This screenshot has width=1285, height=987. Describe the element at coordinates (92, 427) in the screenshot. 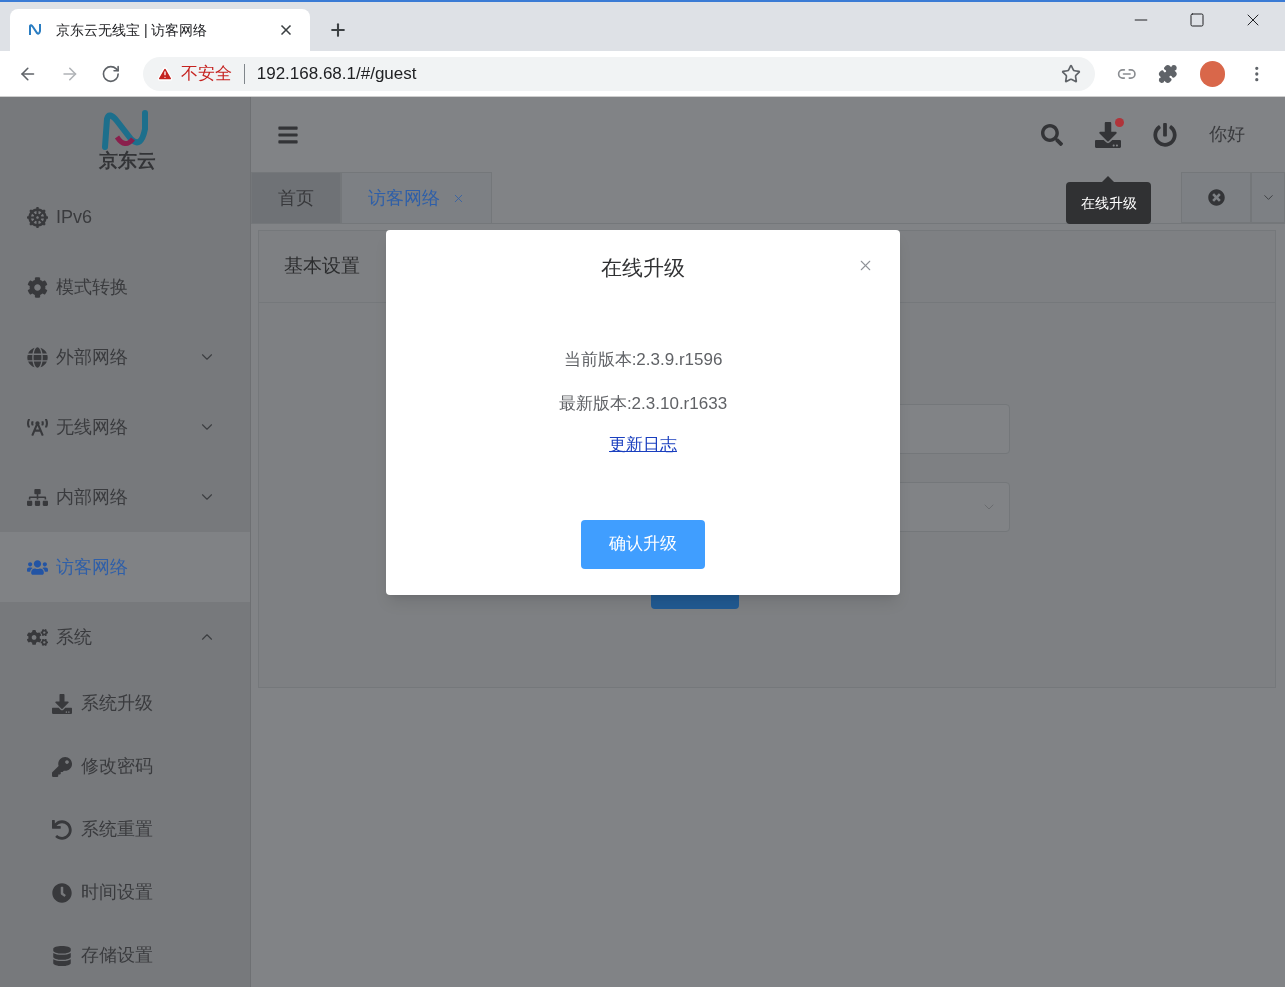

I see `sidebar-label: 无线网络` at that location.